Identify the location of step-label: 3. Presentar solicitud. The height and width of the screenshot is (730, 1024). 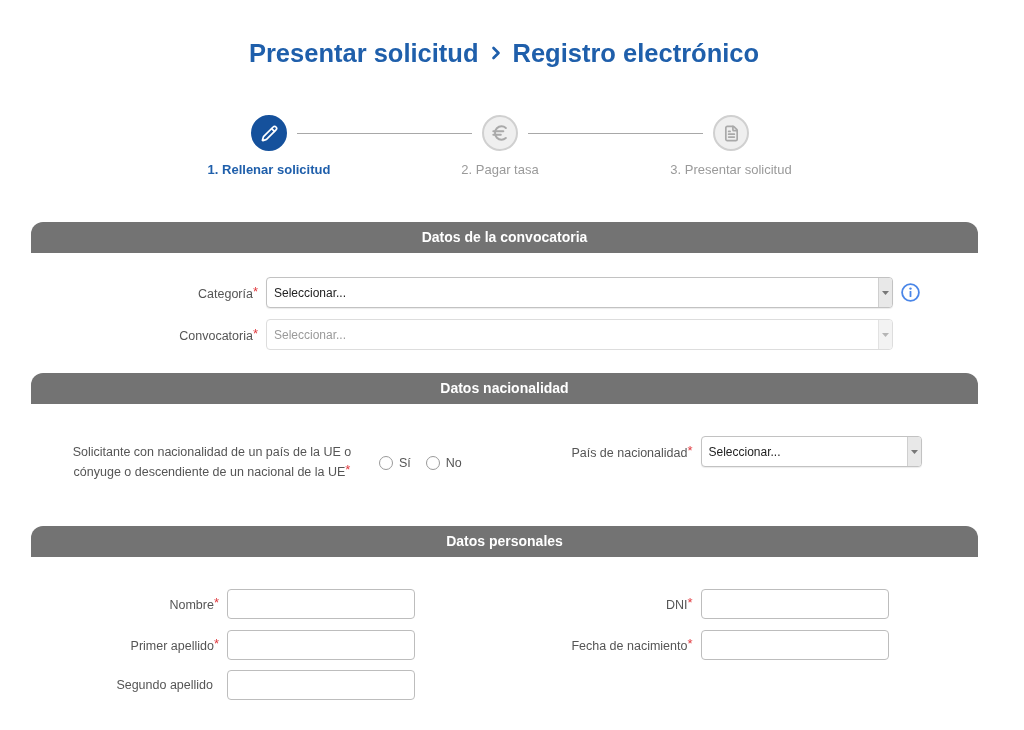
(731, 170).